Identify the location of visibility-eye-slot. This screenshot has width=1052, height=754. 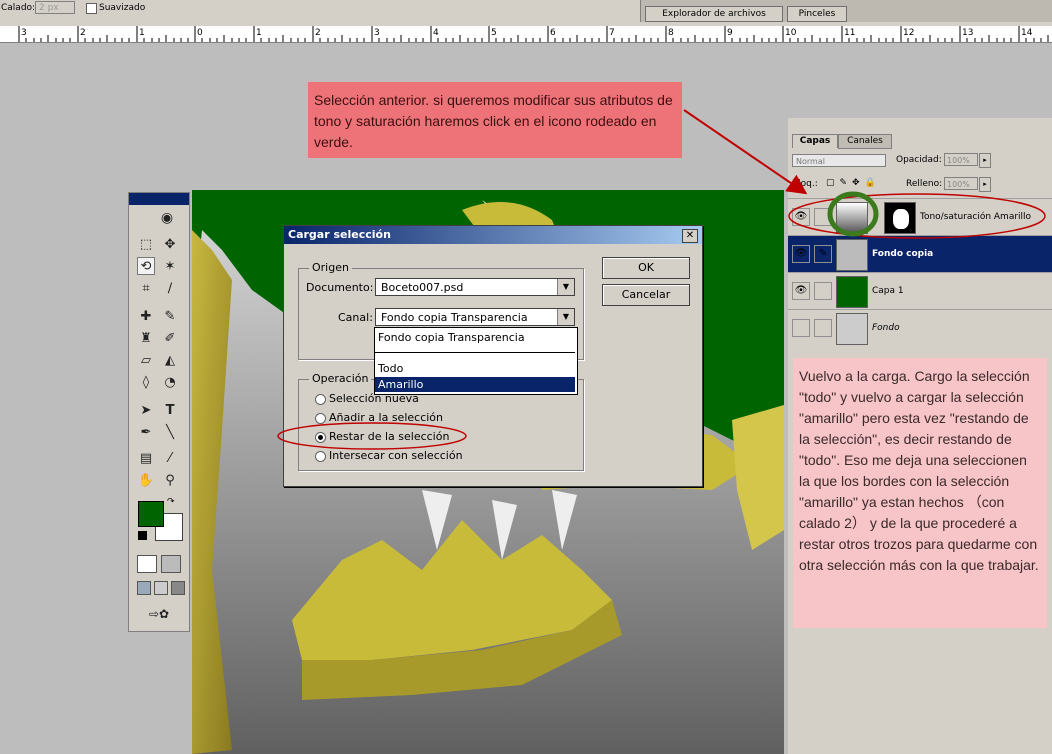
(801, 328).